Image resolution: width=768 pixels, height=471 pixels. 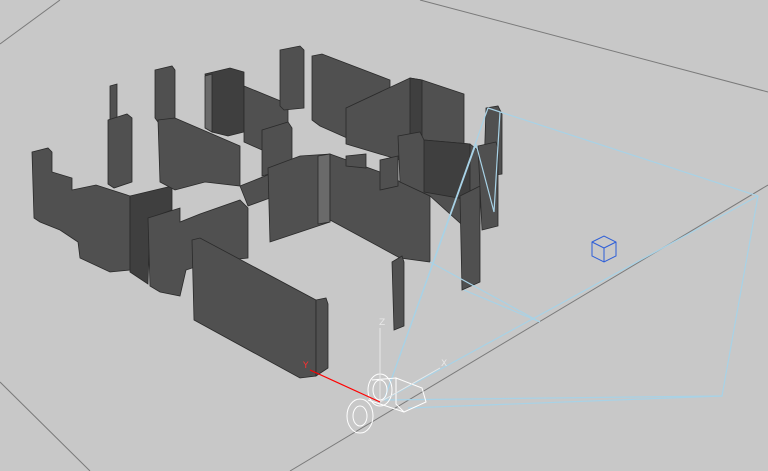 I want to click on gizmo-y-label: Y, so click(x=305, y=366).